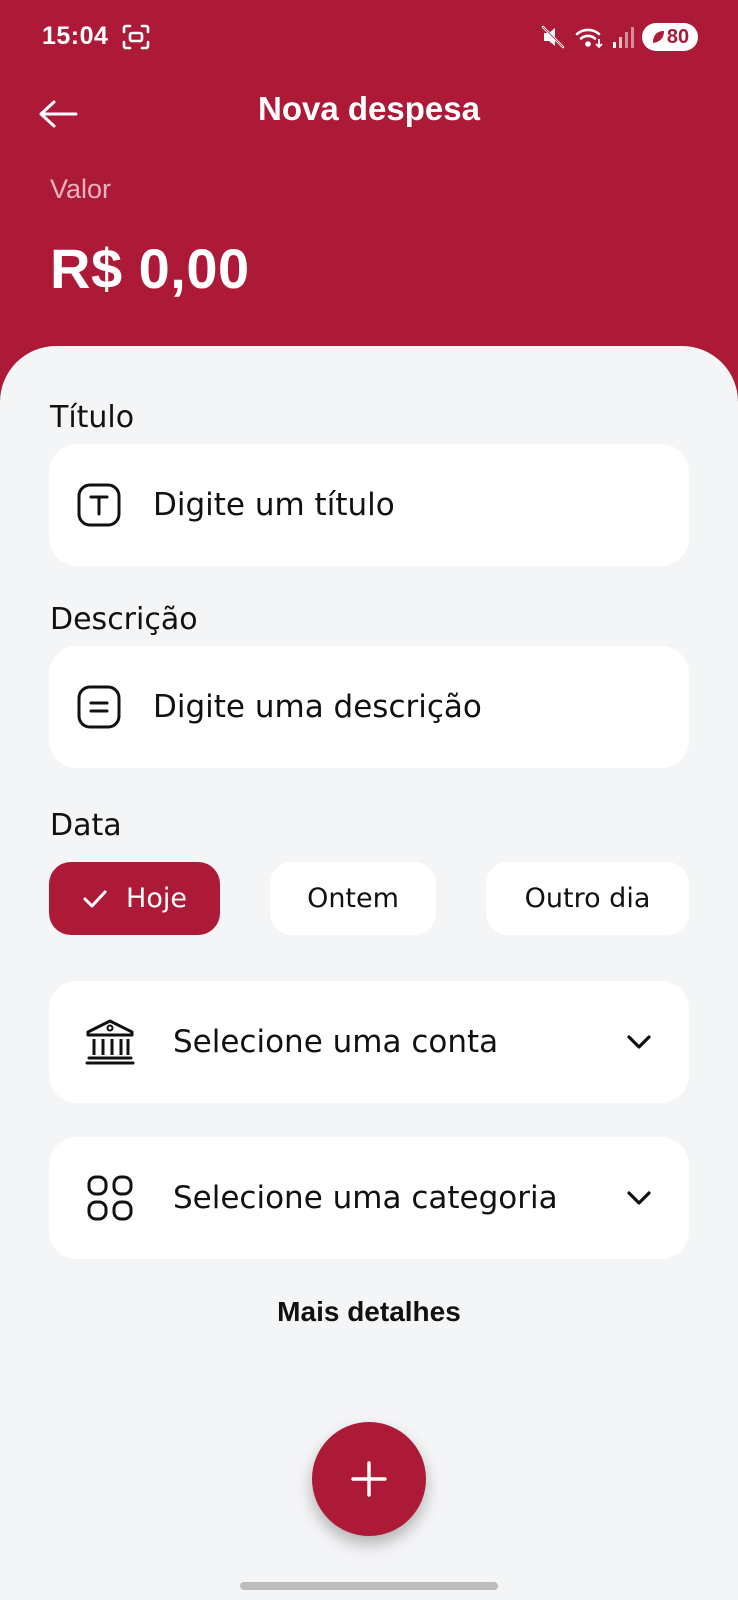 This screenshot has height=1600, width=738. What do you see at coordinates (369, 37) in the screenshot?
I see `status-bar: 15:04 80` at bounding box center [369, 37].